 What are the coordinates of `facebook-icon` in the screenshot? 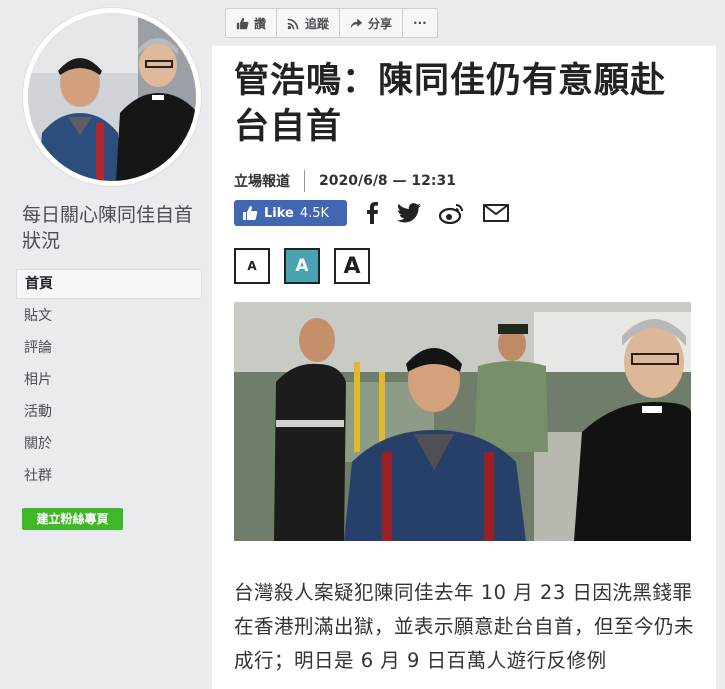 It's located at (372, 213).